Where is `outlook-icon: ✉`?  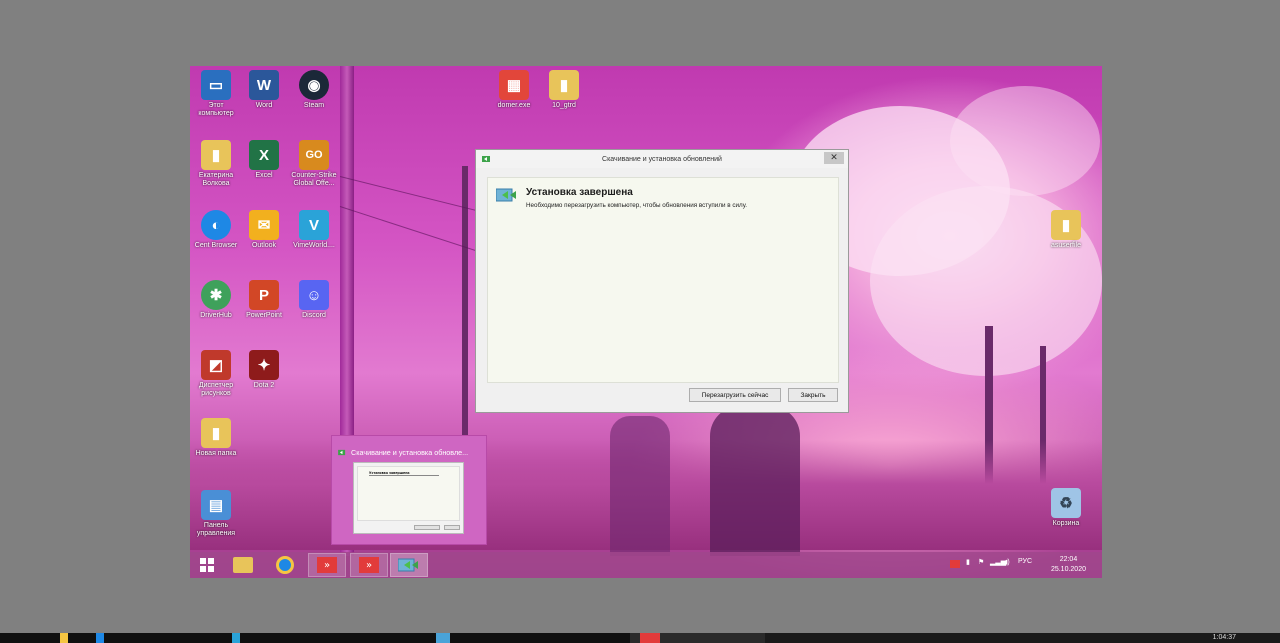 outlook-icon: ✉ is located at coordinates (264, 225).